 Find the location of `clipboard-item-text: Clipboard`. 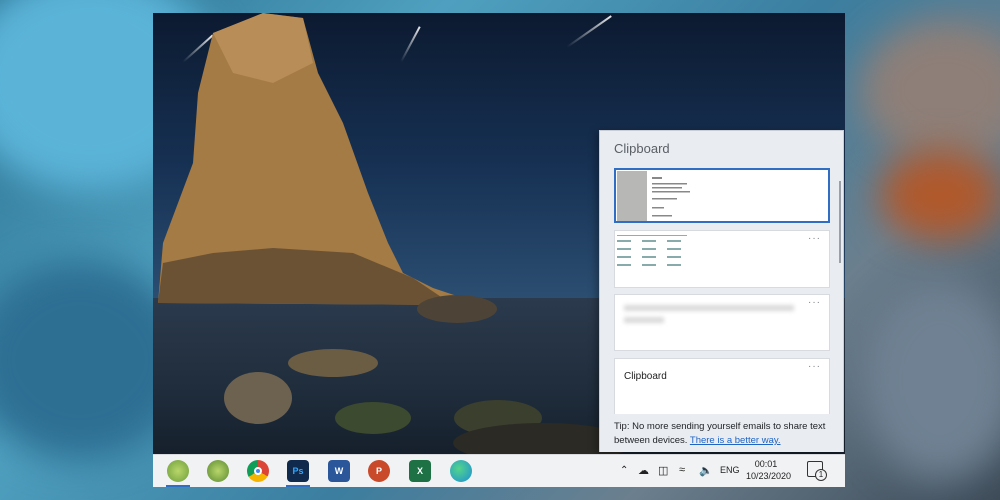

clipboard-item-text: Clipboard is located at coordinates (645, 376).